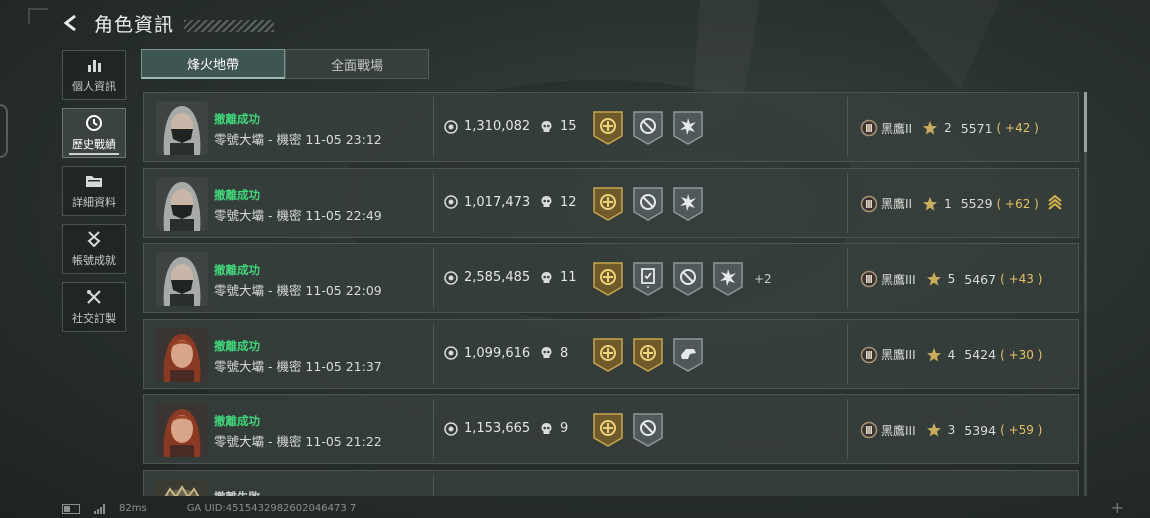 The width and height of the screenshot is (1150, 518). What do you see at coordinates (1117, 507) in the screenshot?
I see `plus-icon: +` at bounding box center [1117, 507].